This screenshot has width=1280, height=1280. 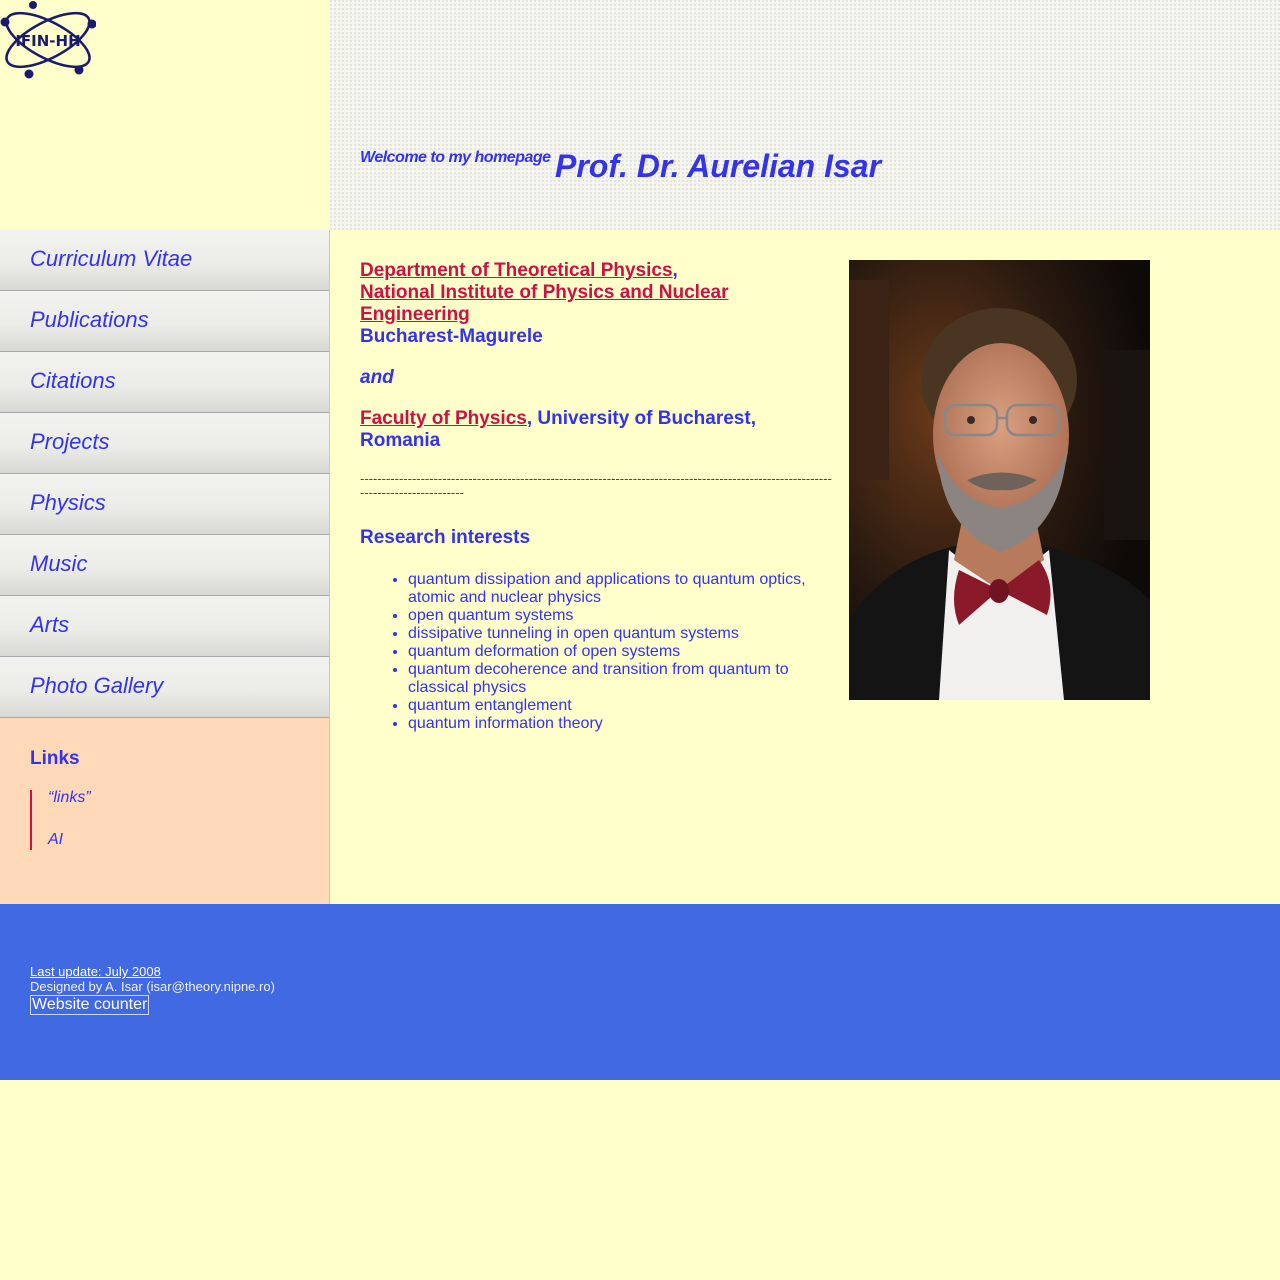 I want to click on city-text: Bucharest-Magurele, so click(x=451, y=336).